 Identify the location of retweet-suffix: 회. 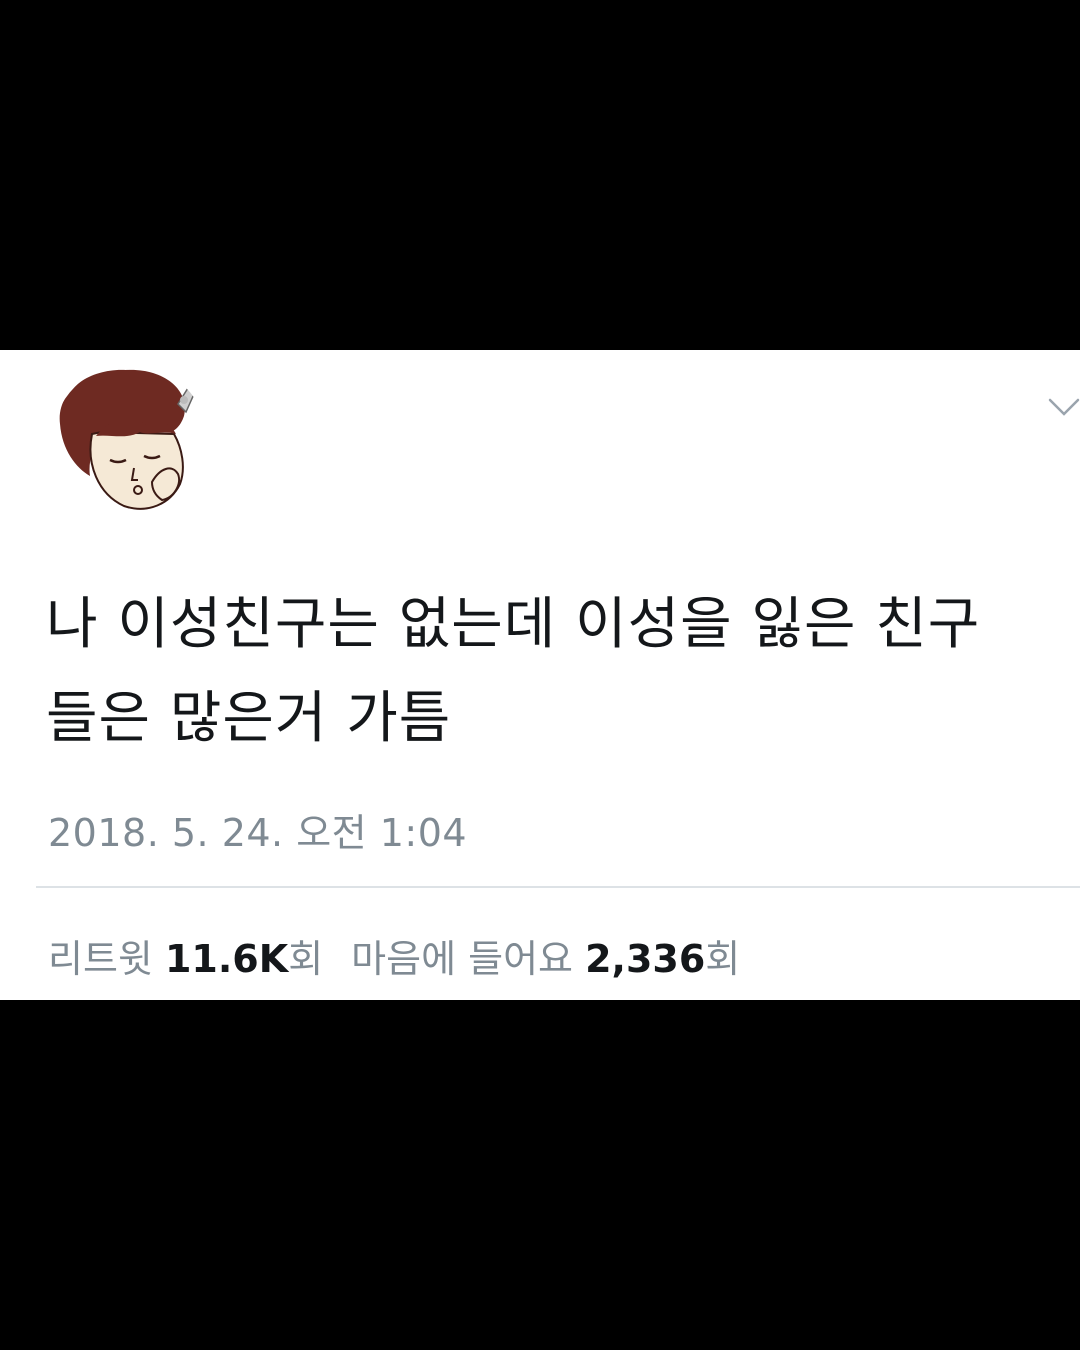
(306, 959).